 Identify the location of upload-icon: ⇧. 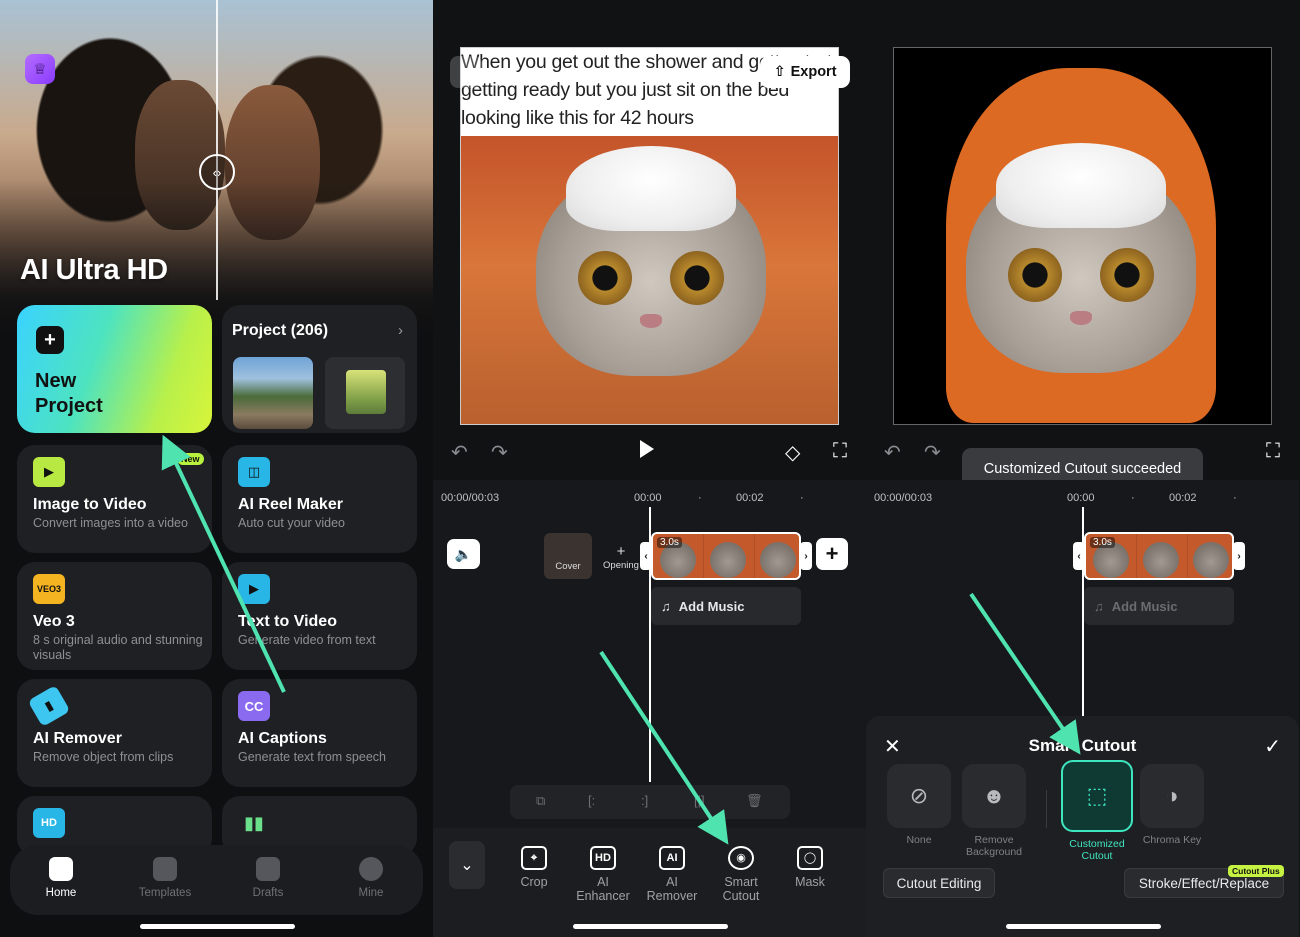
(779, 72).